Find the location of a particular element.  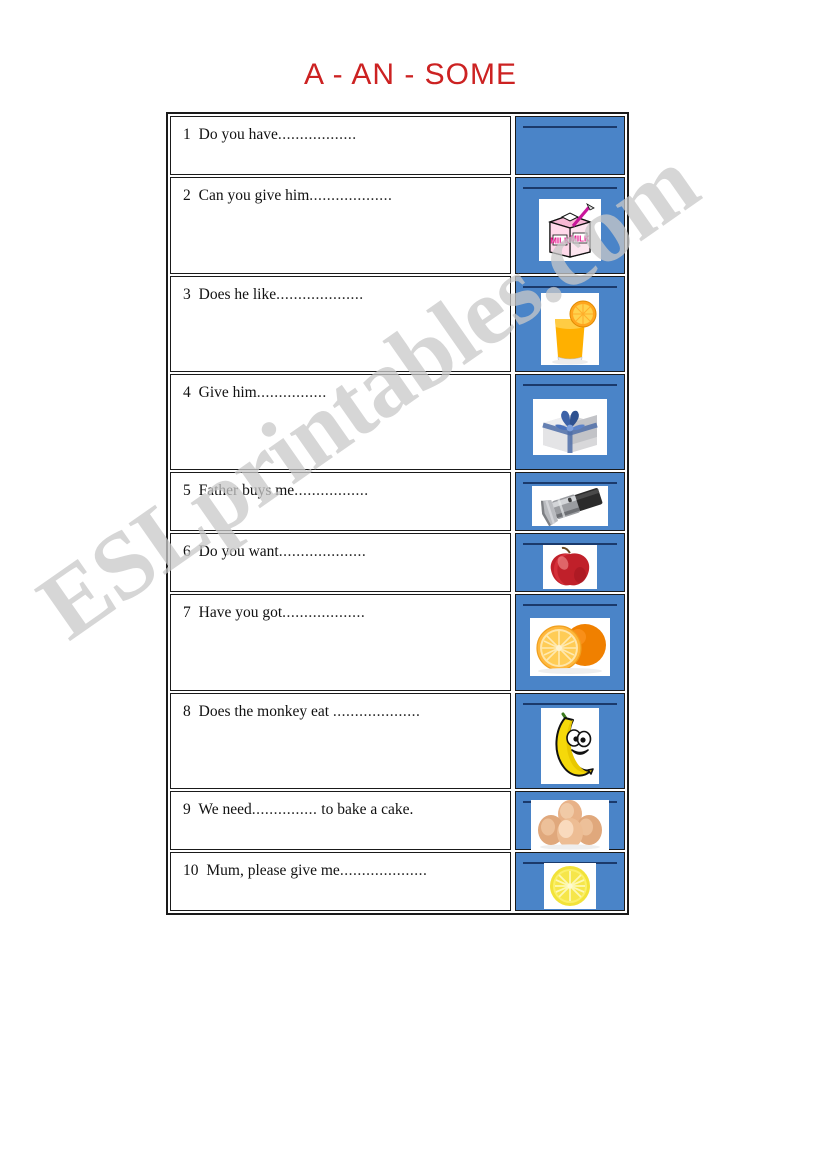

banana-cartoon-icon is located at coordinates (570, 746).